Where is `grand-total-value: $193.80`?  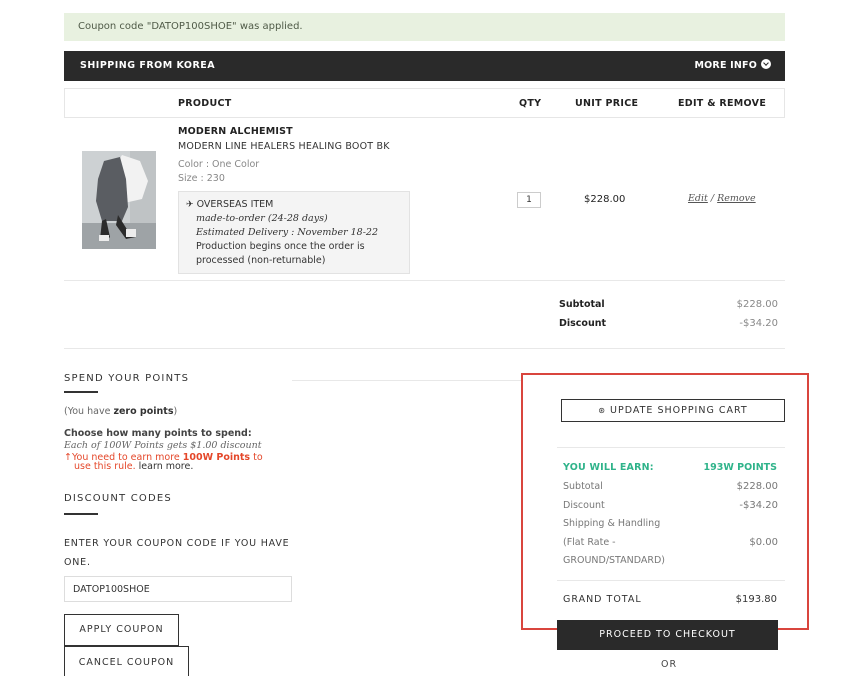
grand-total-value: $193.80 is located at coordinates (756, 599).